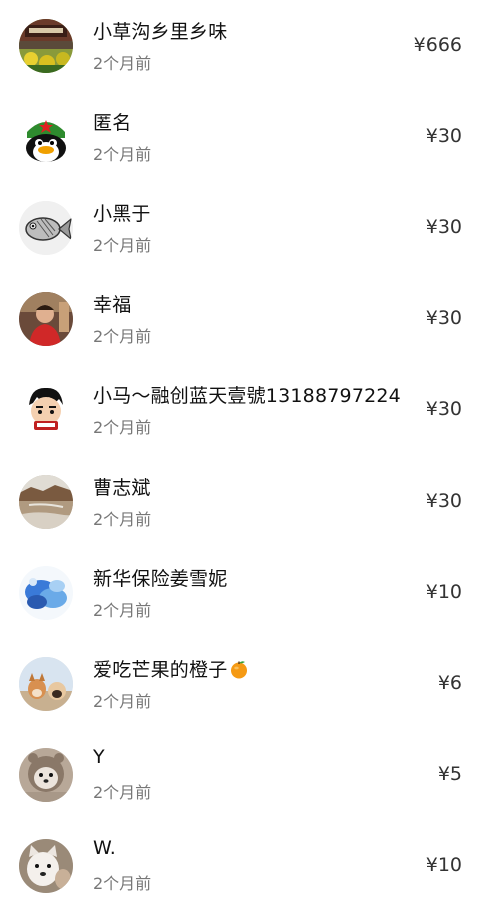  What do you see at coordinates (241, 410) in the screenshot?
I see `list-item: 小马～融创蓝天壹號13188797224 2个月前 ¥30` at bounding box center [241, 410].